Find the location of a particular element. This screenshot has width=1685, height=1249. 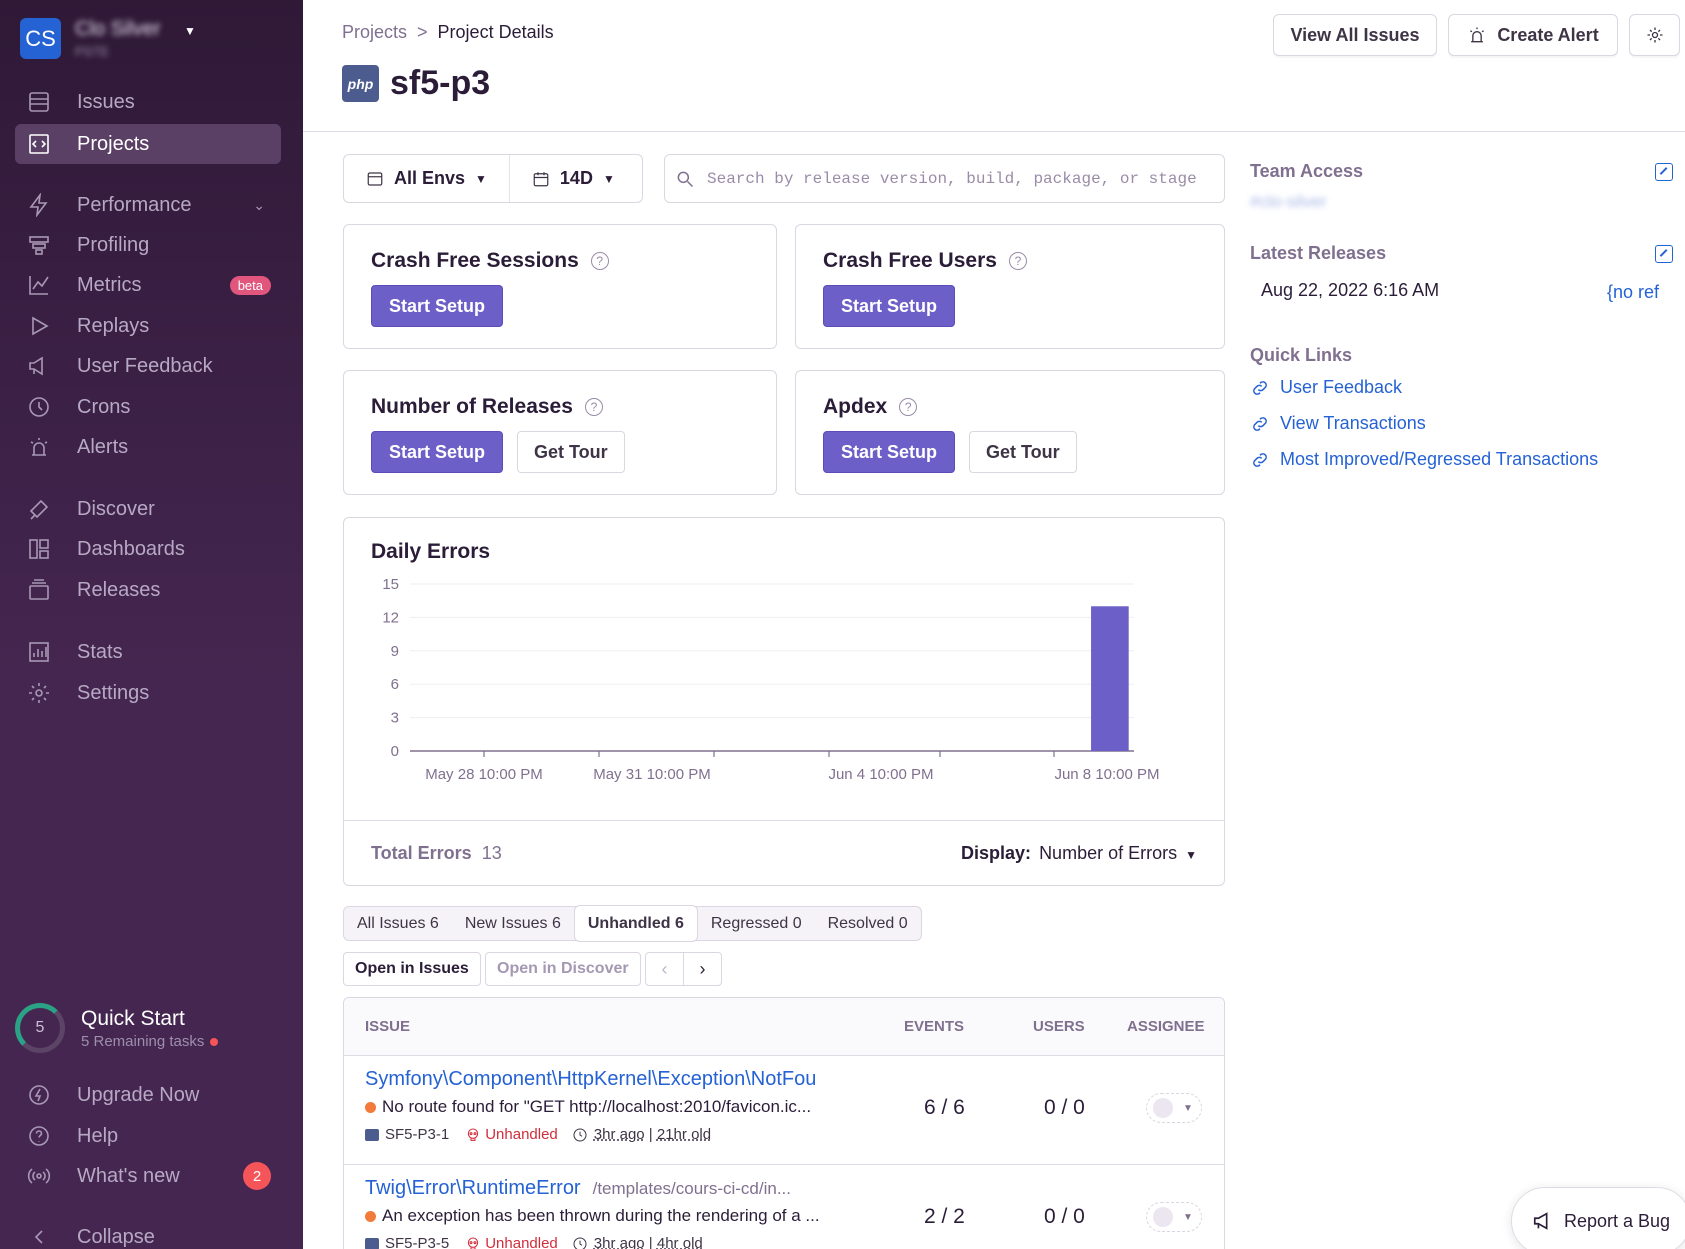

sidebar-item-label: Stats is located at coordinates (100, 651).